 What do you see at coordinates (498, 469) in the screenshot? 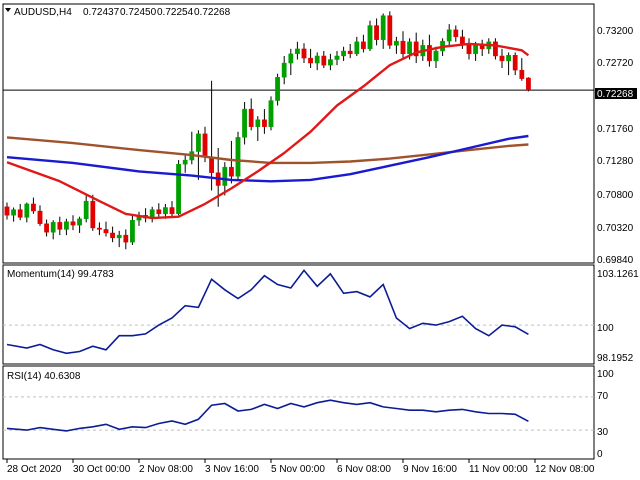
I see `time-label: 11 Nov 00:00` at bounding box center [498, 469].